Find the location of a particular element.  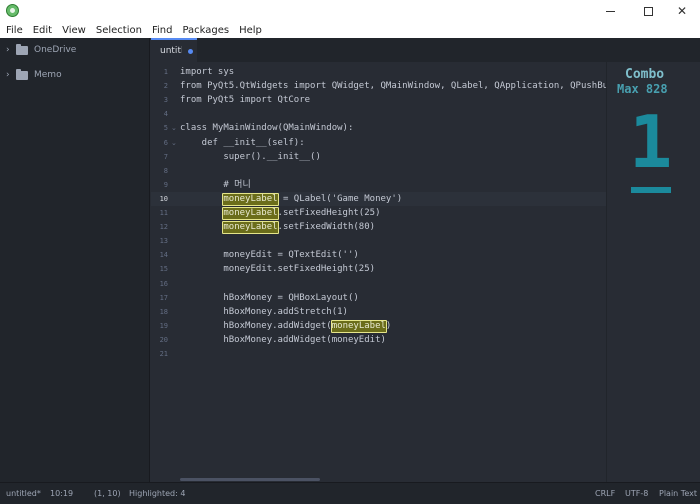

title-bar: ✕ is located at coordinates (350, 11).